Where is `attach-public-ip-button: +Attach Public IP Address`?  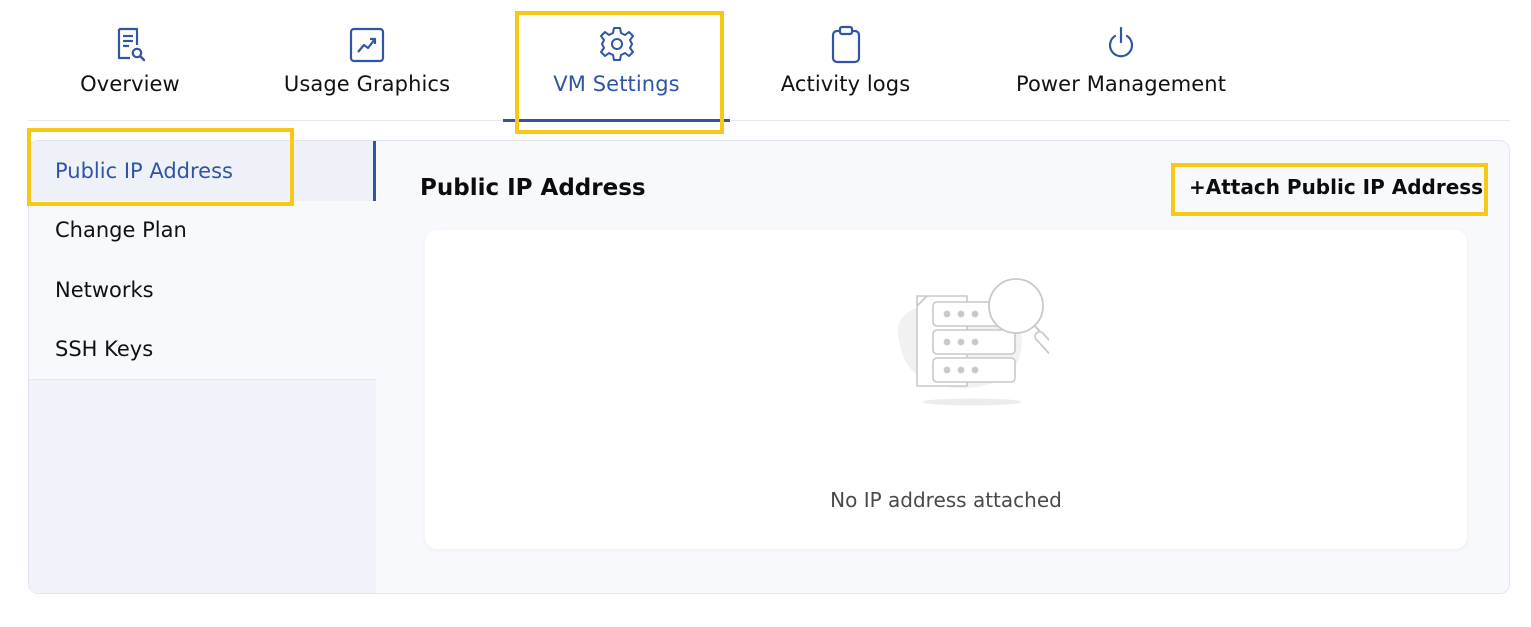
attach-public-ip-button: +Attach Public IP Address is located at coordinates (1336, 187).